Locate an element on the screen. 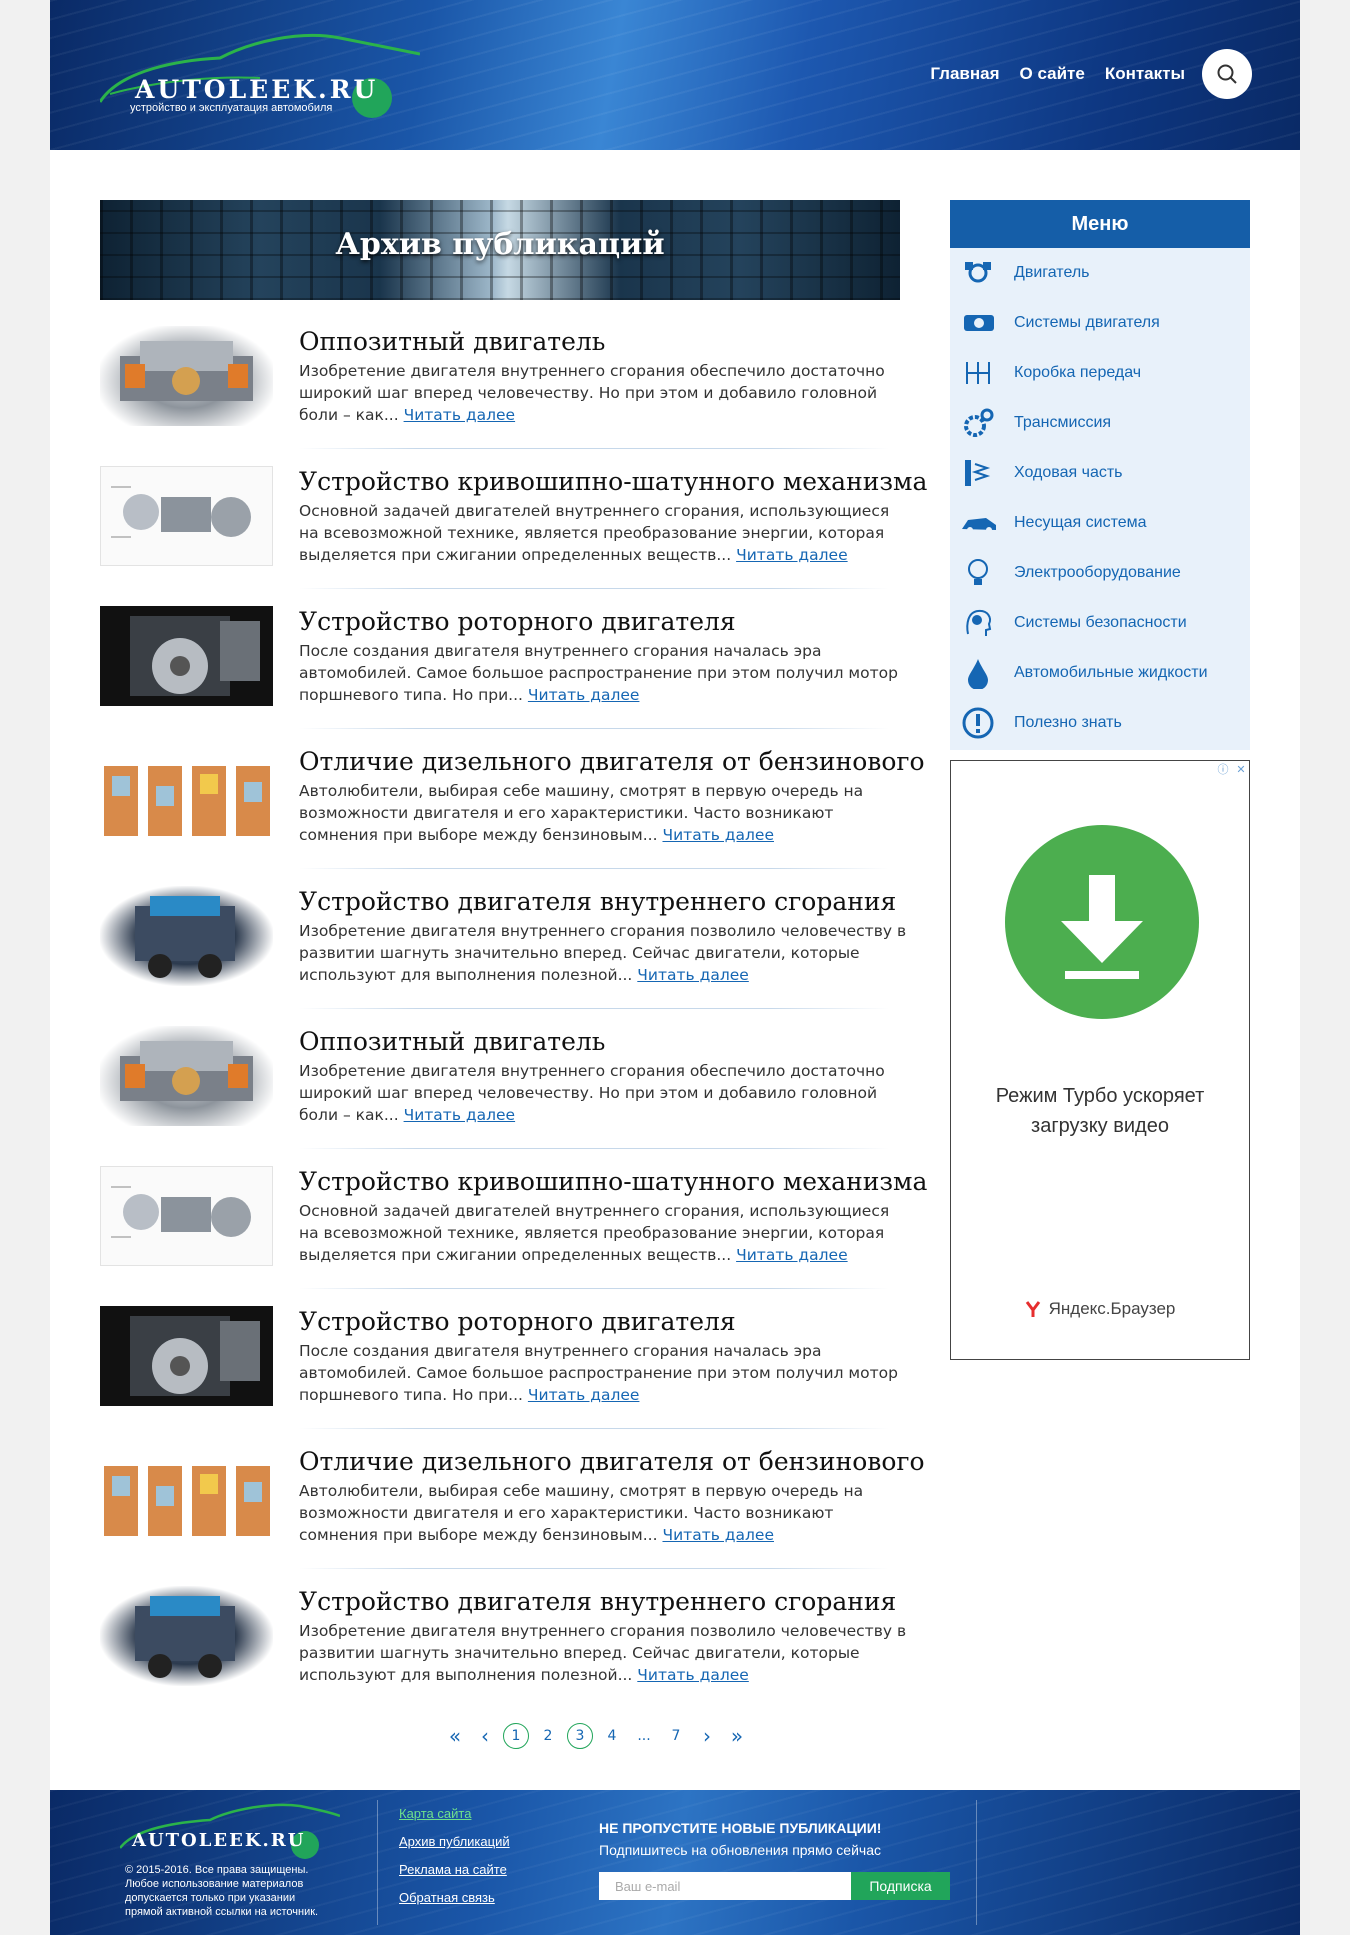  nav-home: Главная is located at coordinates (964, 74).